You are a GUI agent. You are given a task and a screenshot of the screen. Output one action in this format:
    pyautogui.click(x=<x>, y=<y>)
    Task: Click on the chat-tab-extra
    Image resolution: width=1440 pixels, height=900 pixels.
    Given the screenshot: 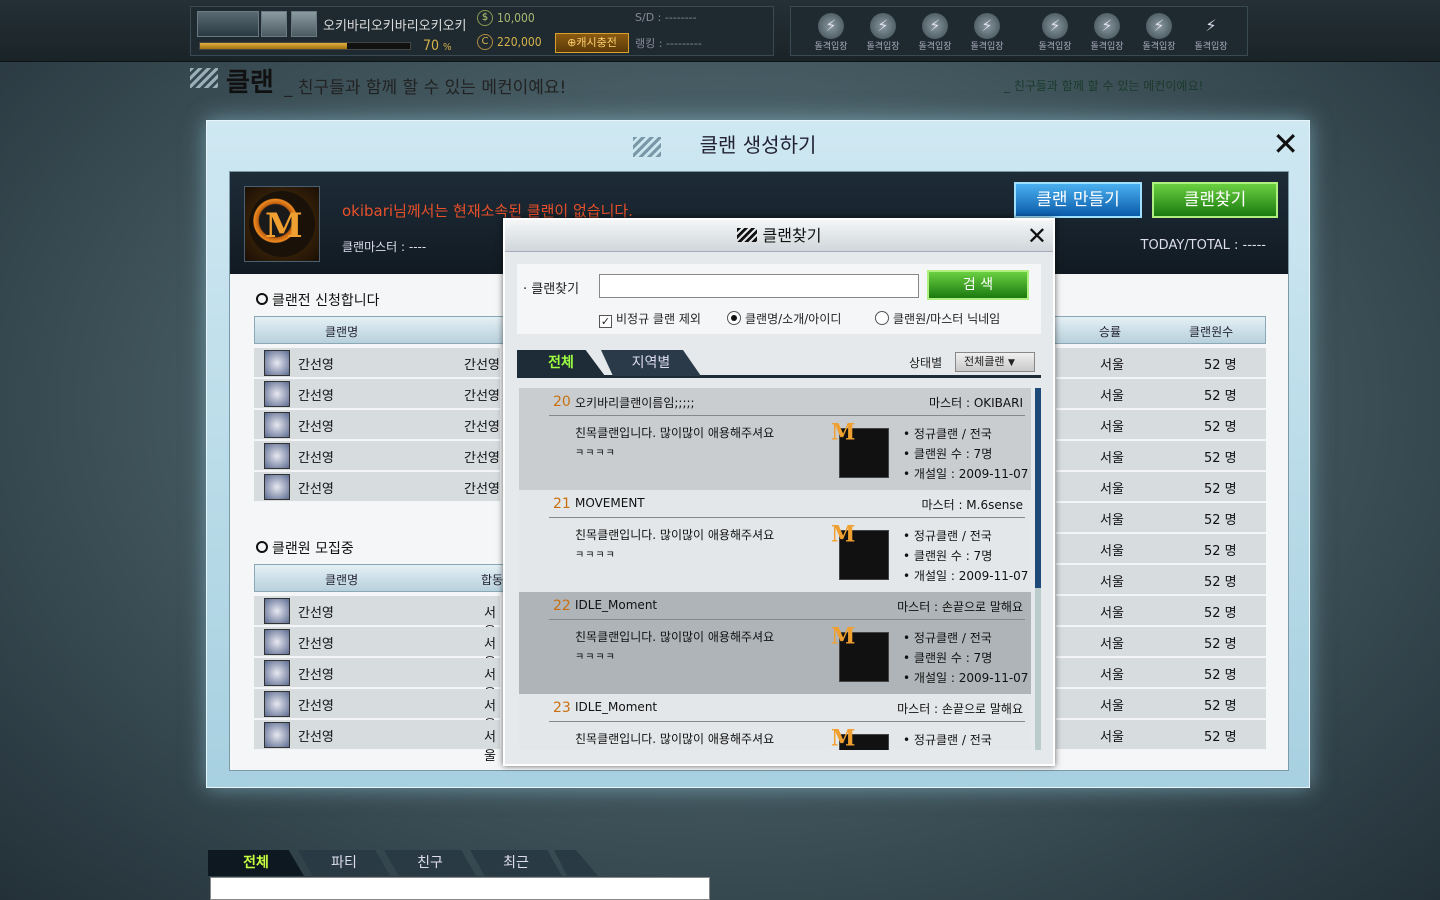 What is the action you would take?
    pyautogui.click(x=576, y=863)
    